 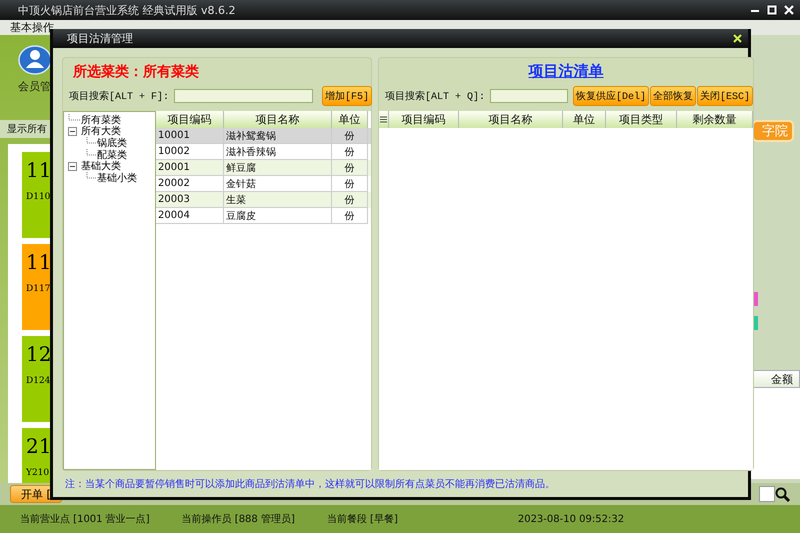 What do you see at coordinates (101, 131) in the screenshot?
I see `tree-item: 所有大类` at bounding box center [101, 131].